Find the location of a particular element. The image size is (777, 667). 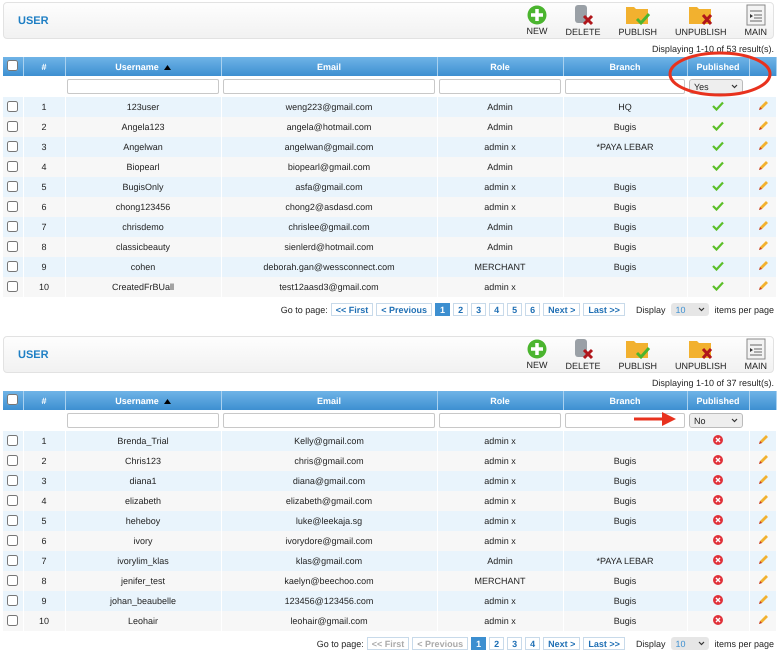

previous-page-button: < Previous is located at coordinates (404, 309).